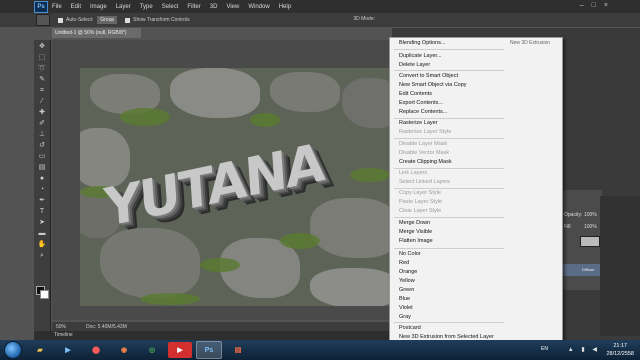  Describe the element at coordinates (44, 294) in the screenshot. I see `background-color-swatch` at that location.